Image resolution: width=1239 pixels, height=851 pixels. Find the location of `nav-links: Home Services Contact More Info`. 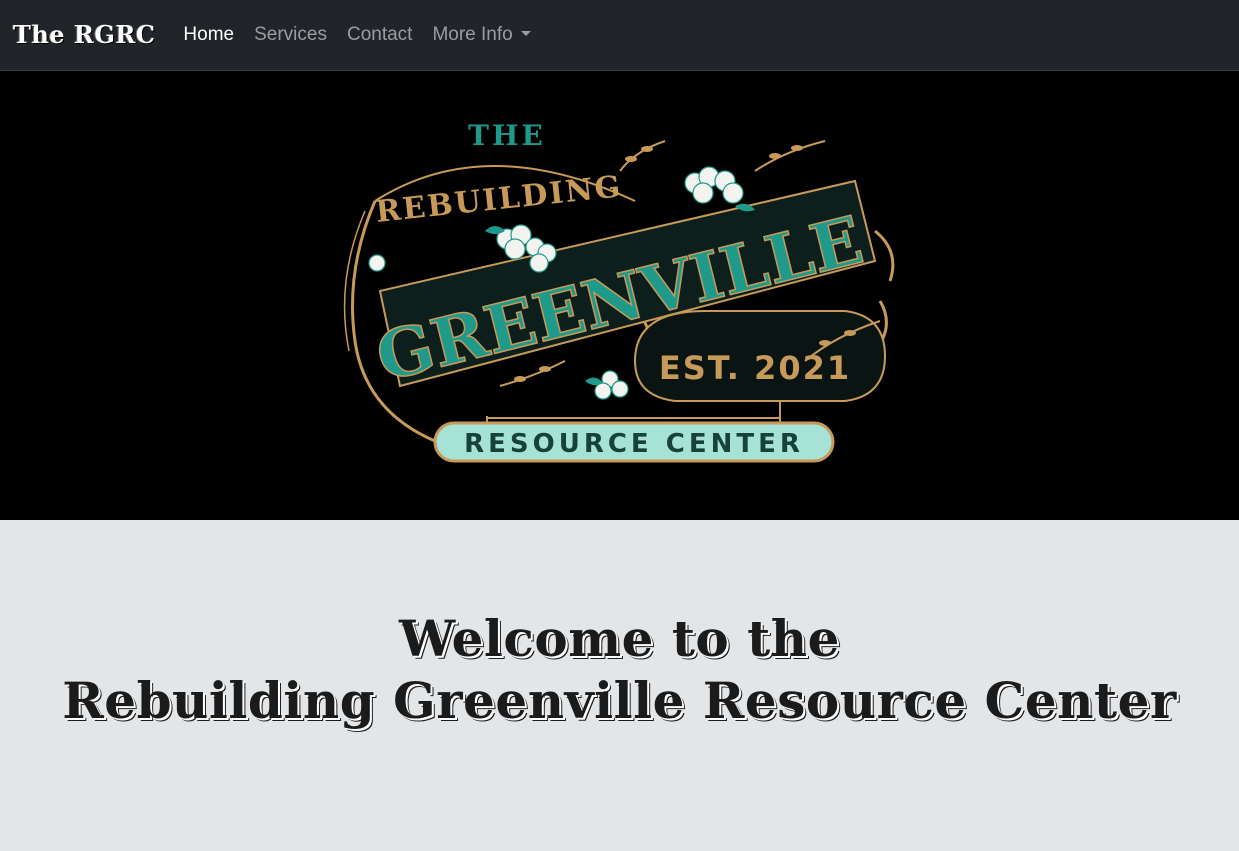

nav-links: Home Services Contact More Info is located at coordinates (357, 35).